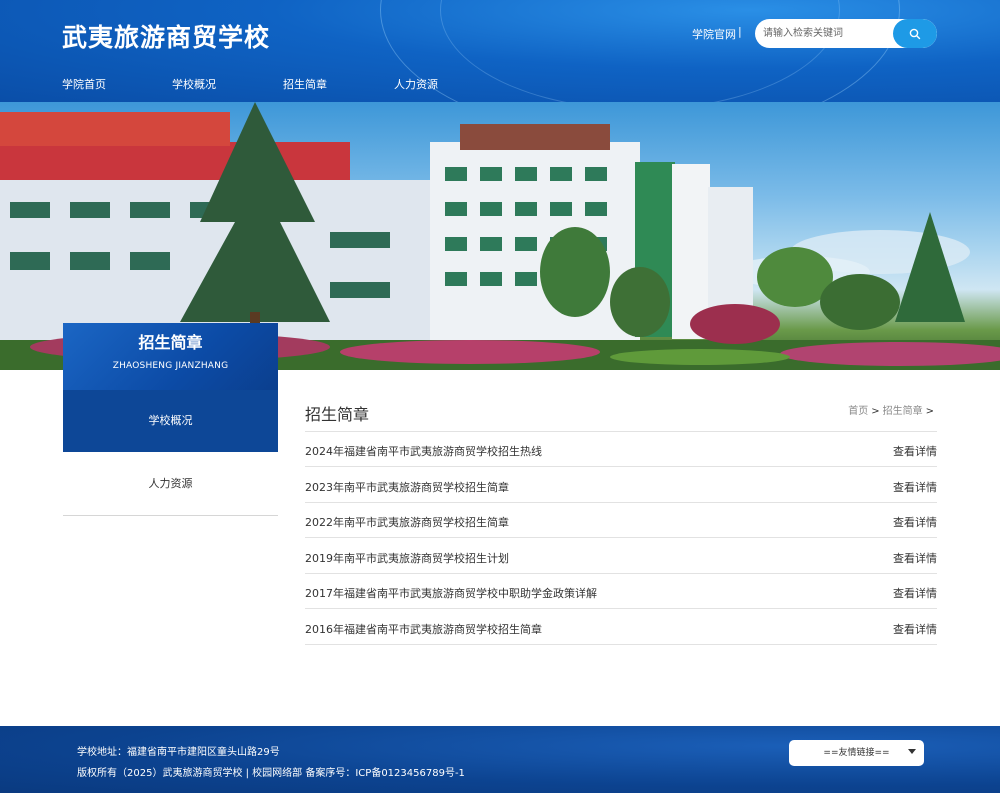  Describe the element at coordinates (170, 366) in the screenshot. I see `sidebar-subtitle: ZHAOSHENG JIANZHANG` at that location.